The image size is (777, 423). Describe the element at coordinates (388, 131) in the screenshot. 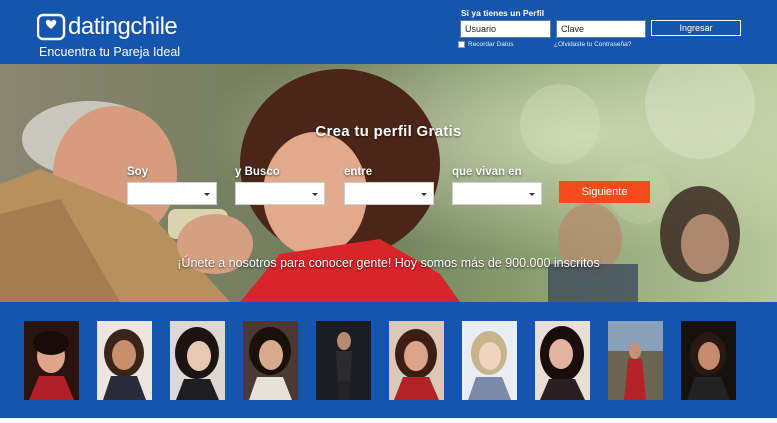

I see `hero-title: Crea tu perfil Gratis` at that location.